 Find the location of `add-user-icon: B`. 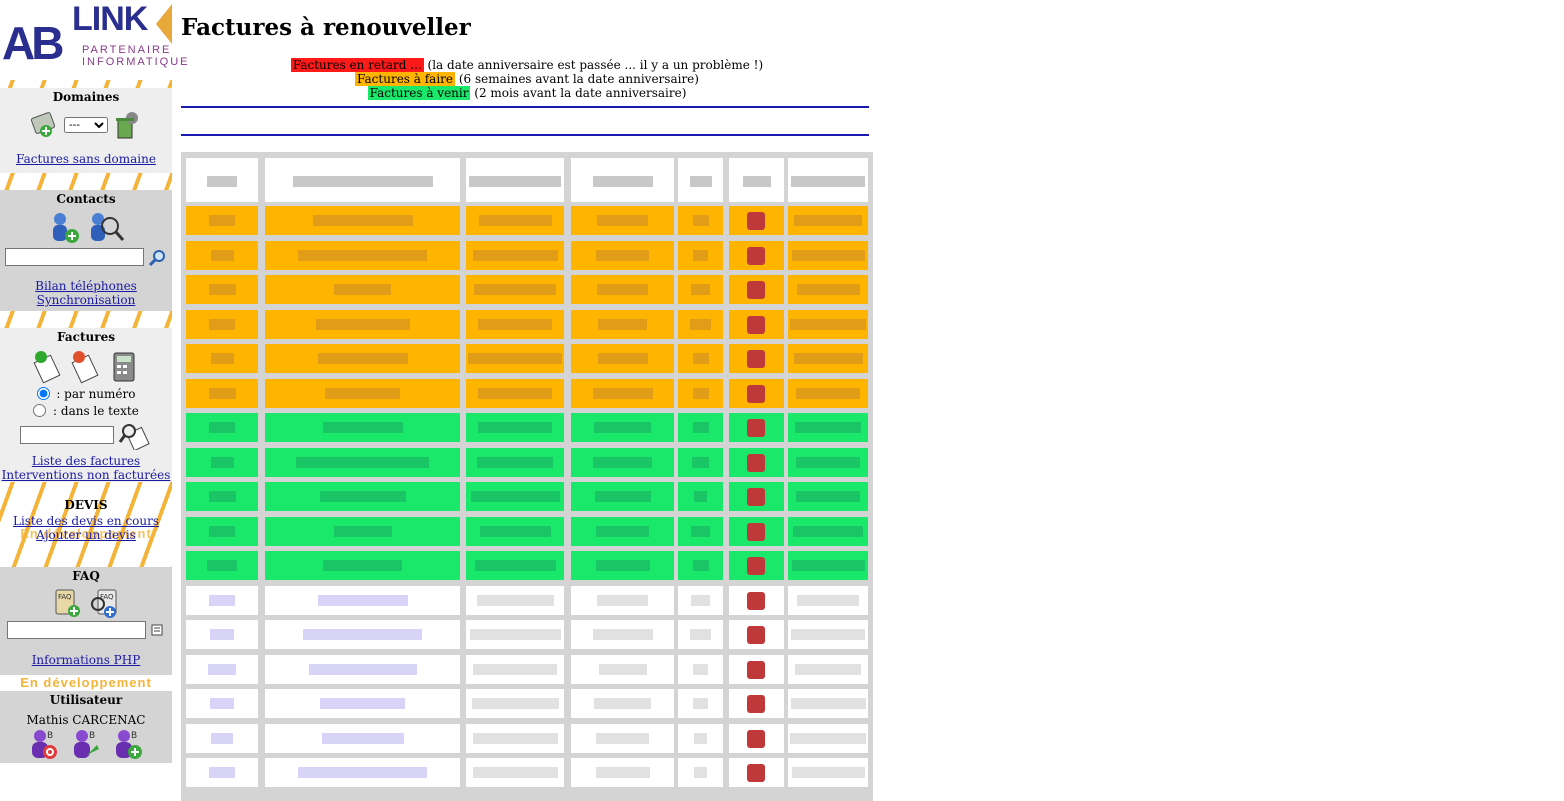

add-user-icon: B is located at coordinates (128, 744).